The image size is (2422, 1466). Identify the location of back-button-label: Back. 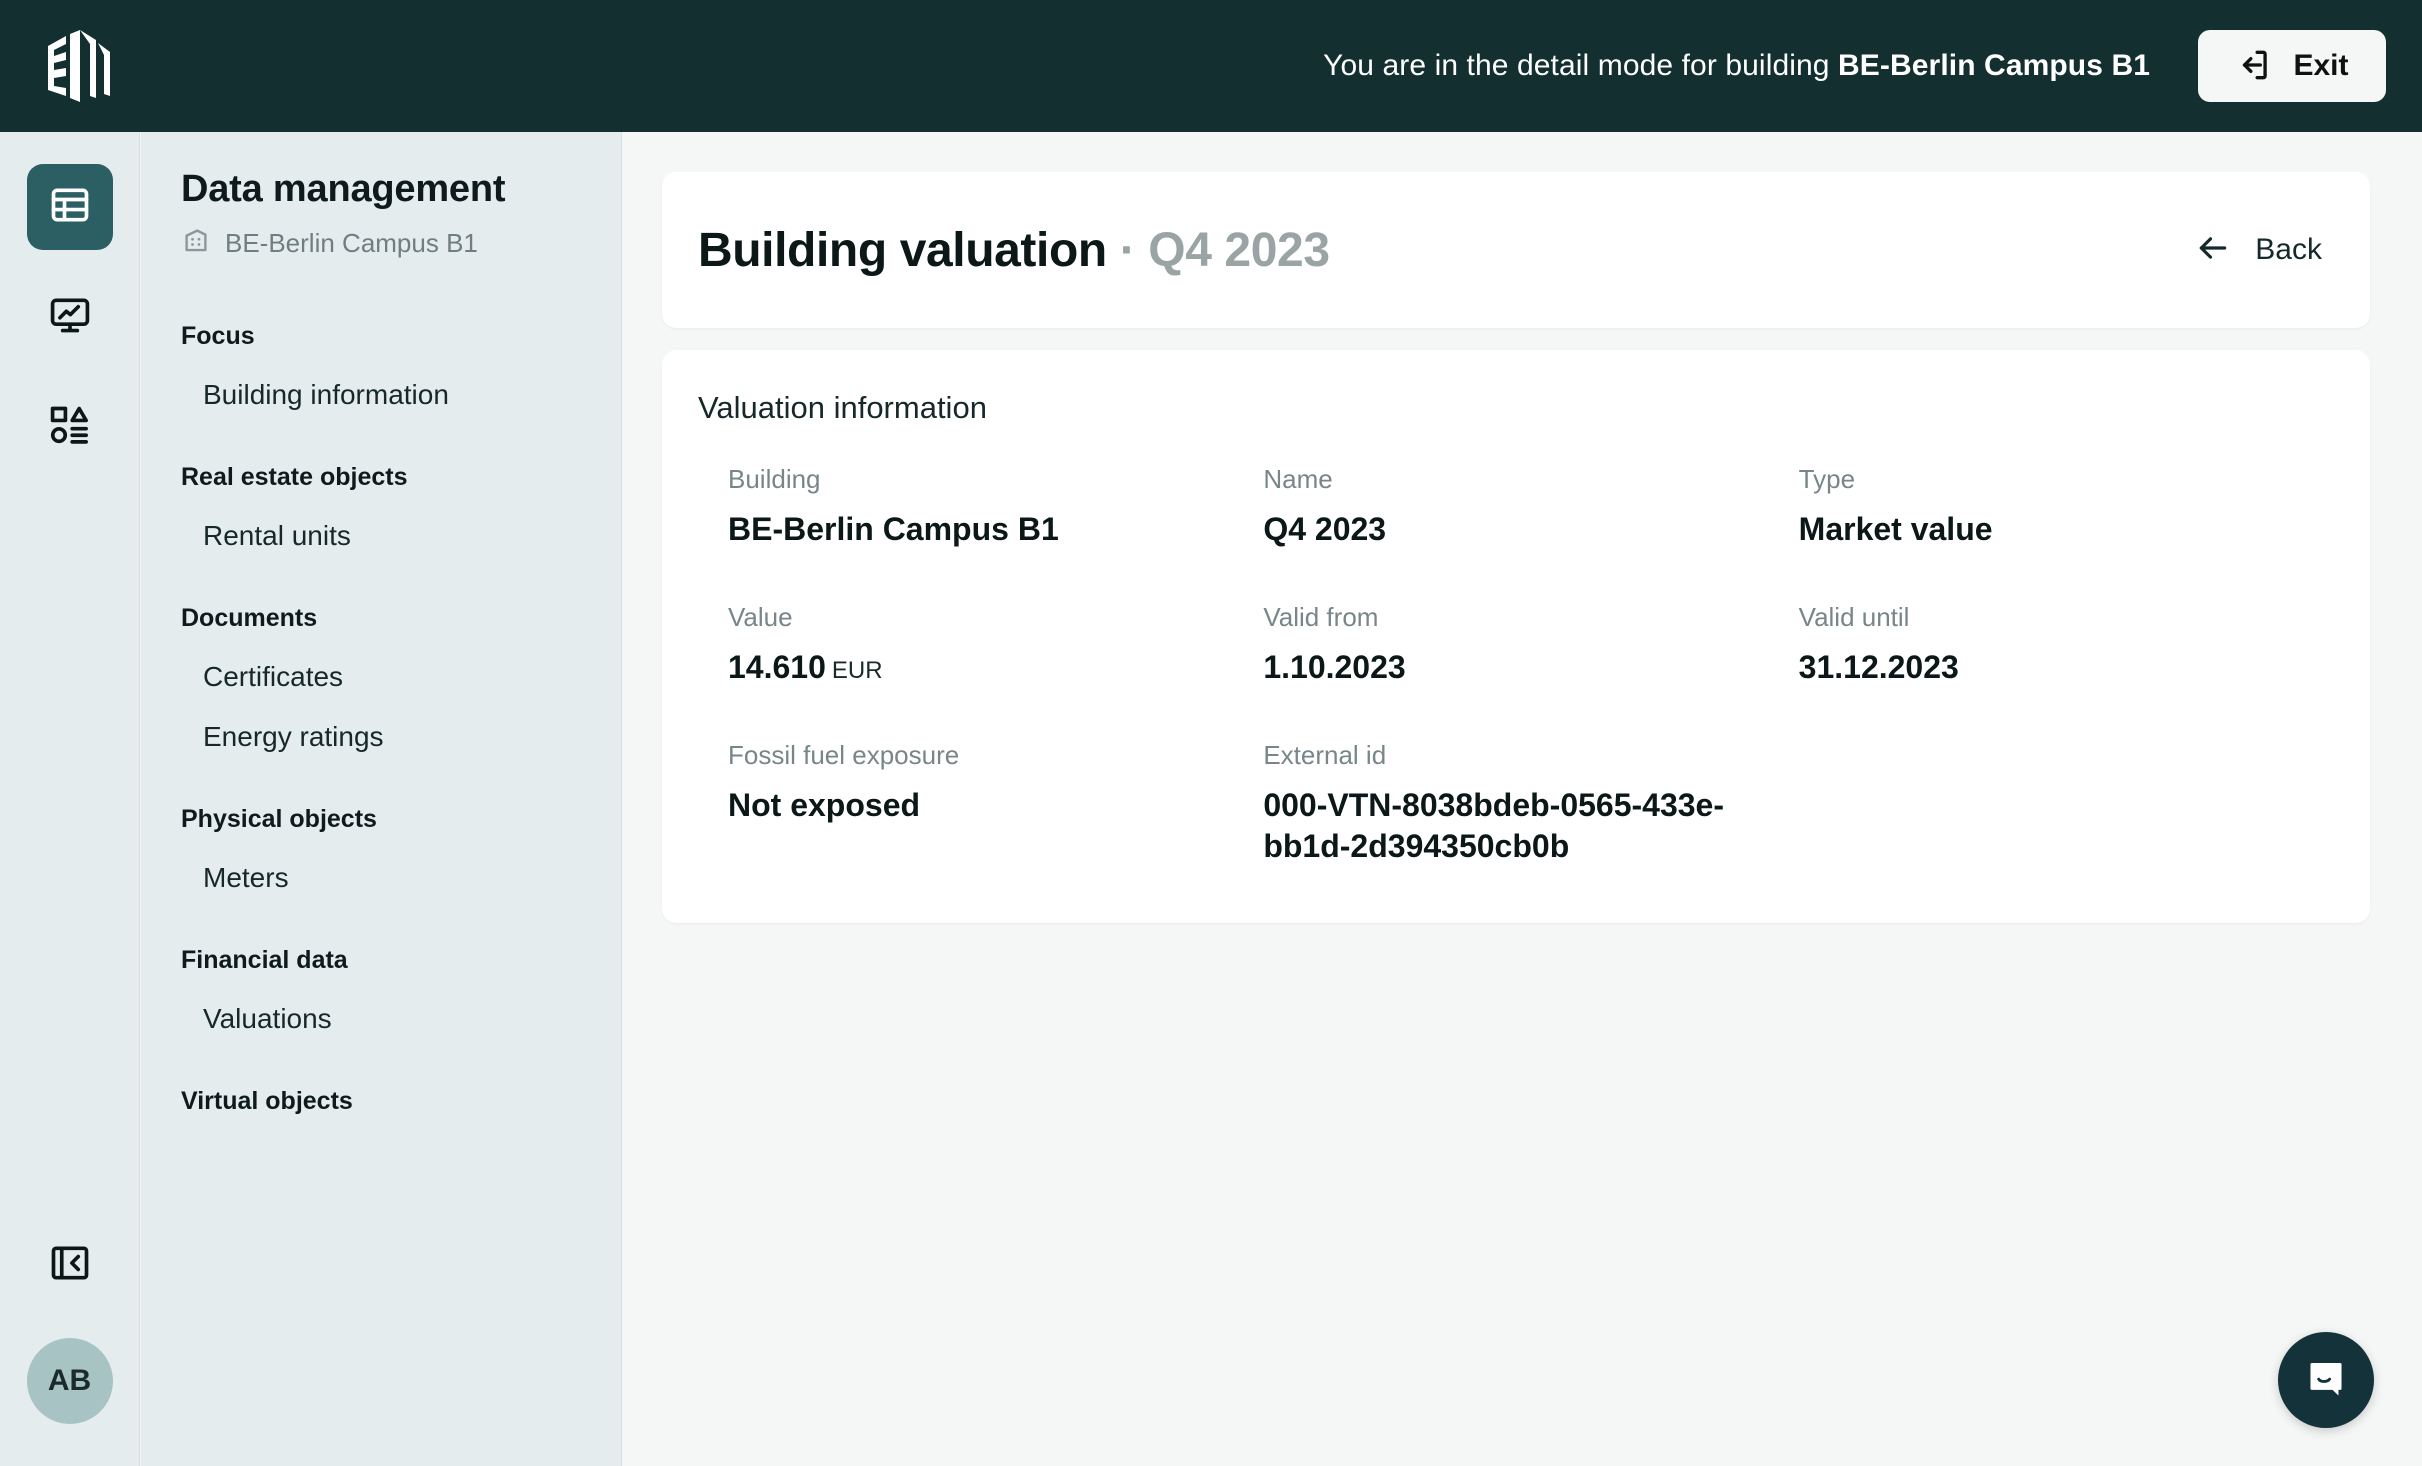
(2288, 249).